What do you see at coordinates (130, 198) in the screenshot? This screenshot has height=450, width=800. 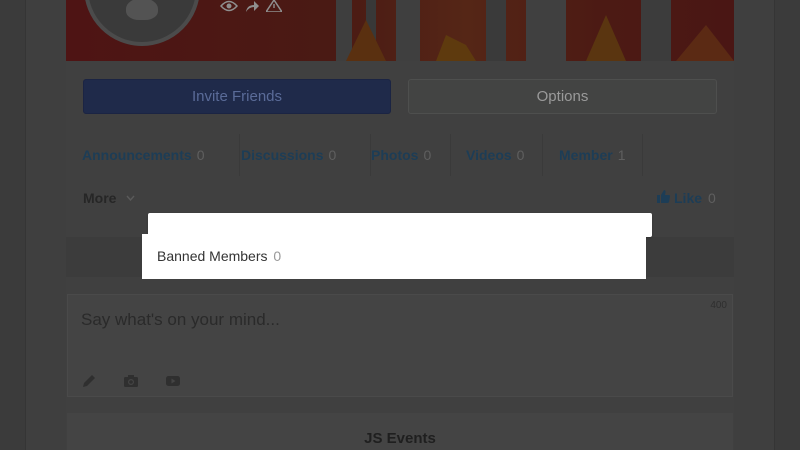 I see `chevron-down-icon` at bounding box center [130, 198].